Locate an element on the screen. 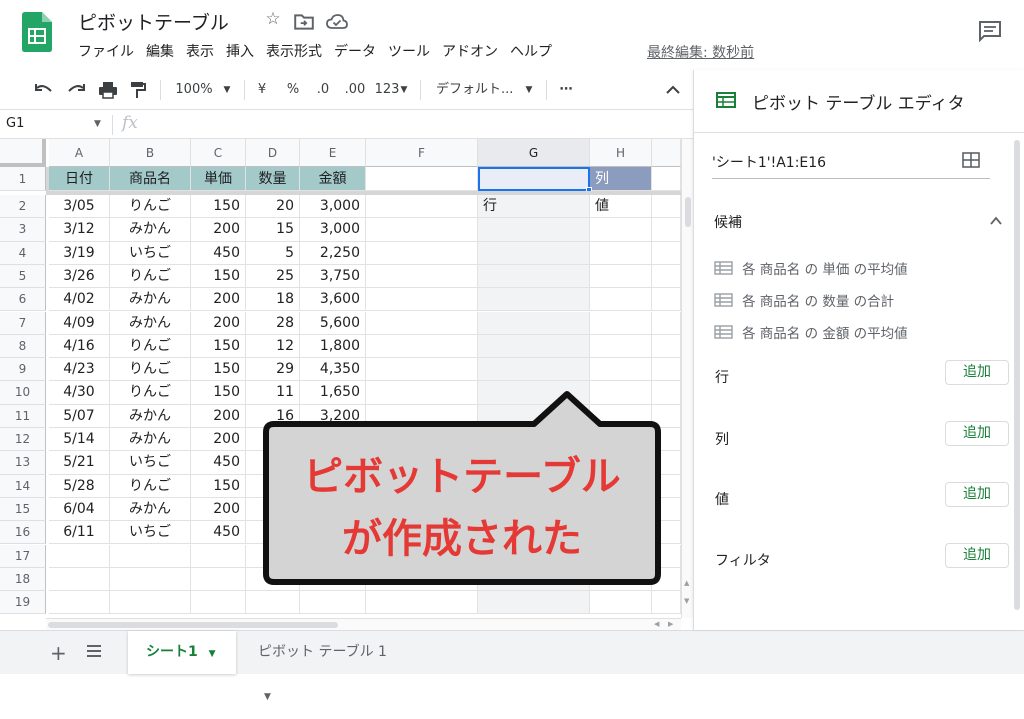 The height and width of the screenshot is (719, 1024). cell-d2: 20 is located at coordinates (273, 207).